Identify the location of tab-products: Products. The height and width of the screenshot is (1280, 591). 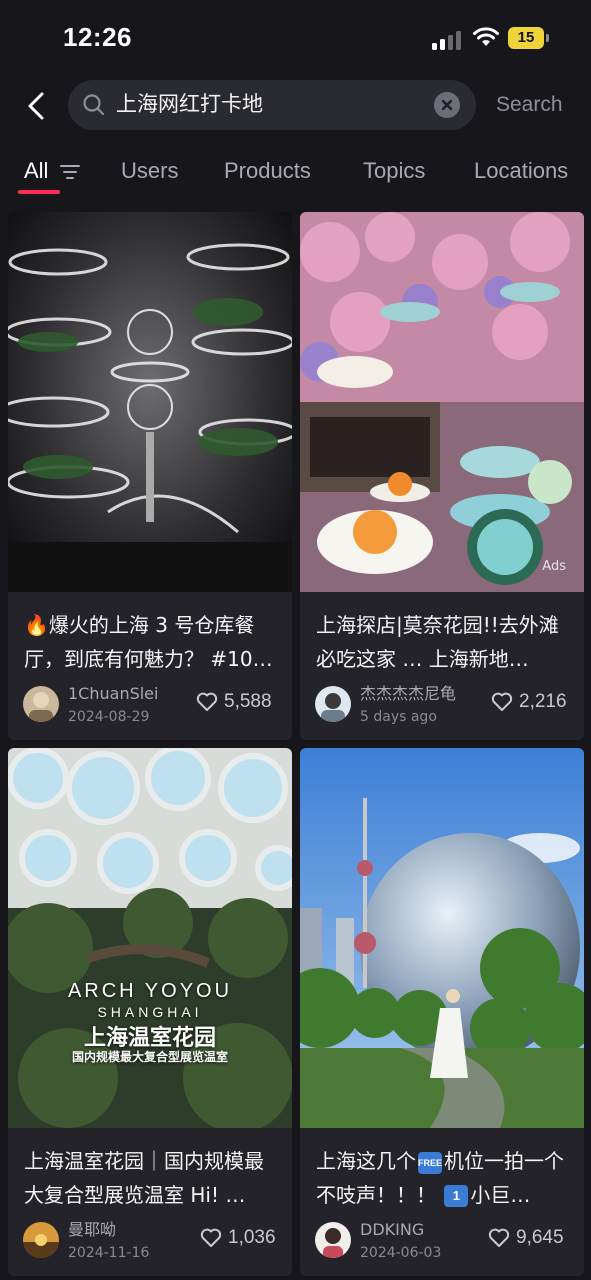
(267, 171).